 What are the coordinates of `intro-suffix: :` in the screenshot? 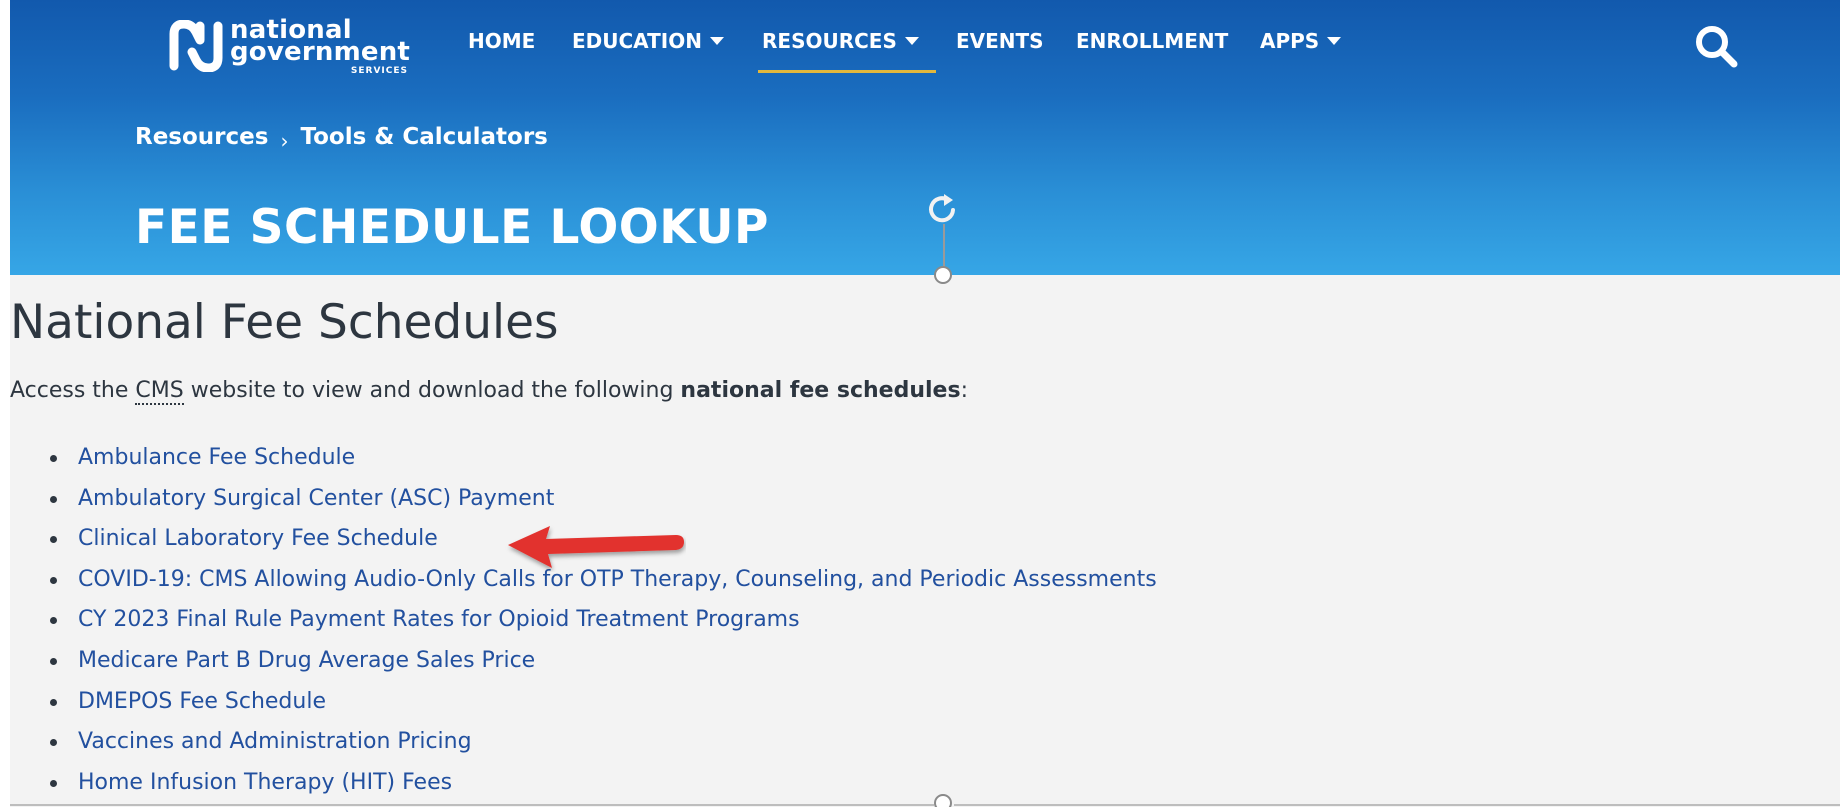 It's located at (964, 390).